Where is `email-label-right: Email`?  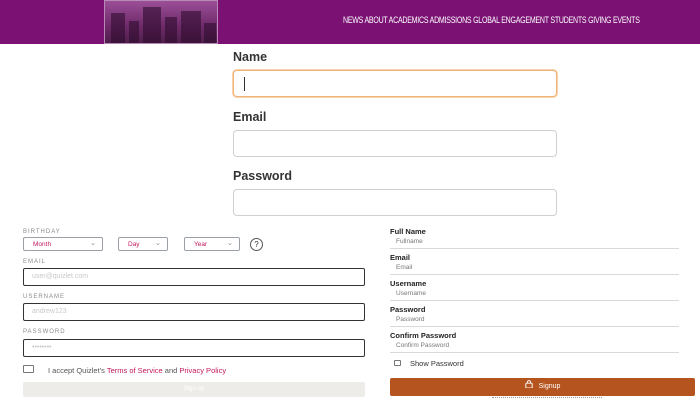
email-label-right: Email is located at coordinates (400, 257).